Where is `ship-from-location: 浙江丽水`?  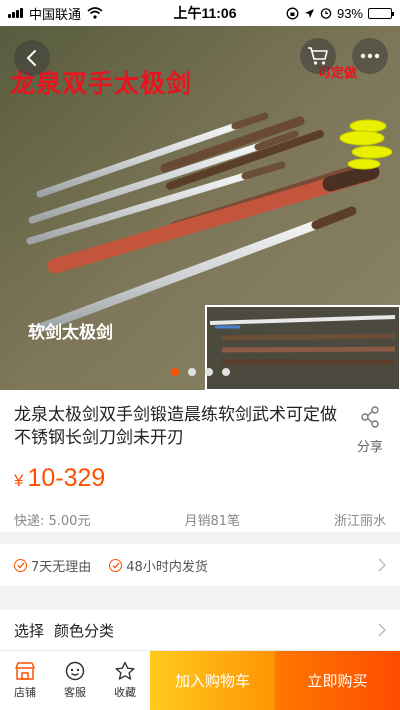
ship-from-location: 浙江丽水 is located at coordinates (359, 521).